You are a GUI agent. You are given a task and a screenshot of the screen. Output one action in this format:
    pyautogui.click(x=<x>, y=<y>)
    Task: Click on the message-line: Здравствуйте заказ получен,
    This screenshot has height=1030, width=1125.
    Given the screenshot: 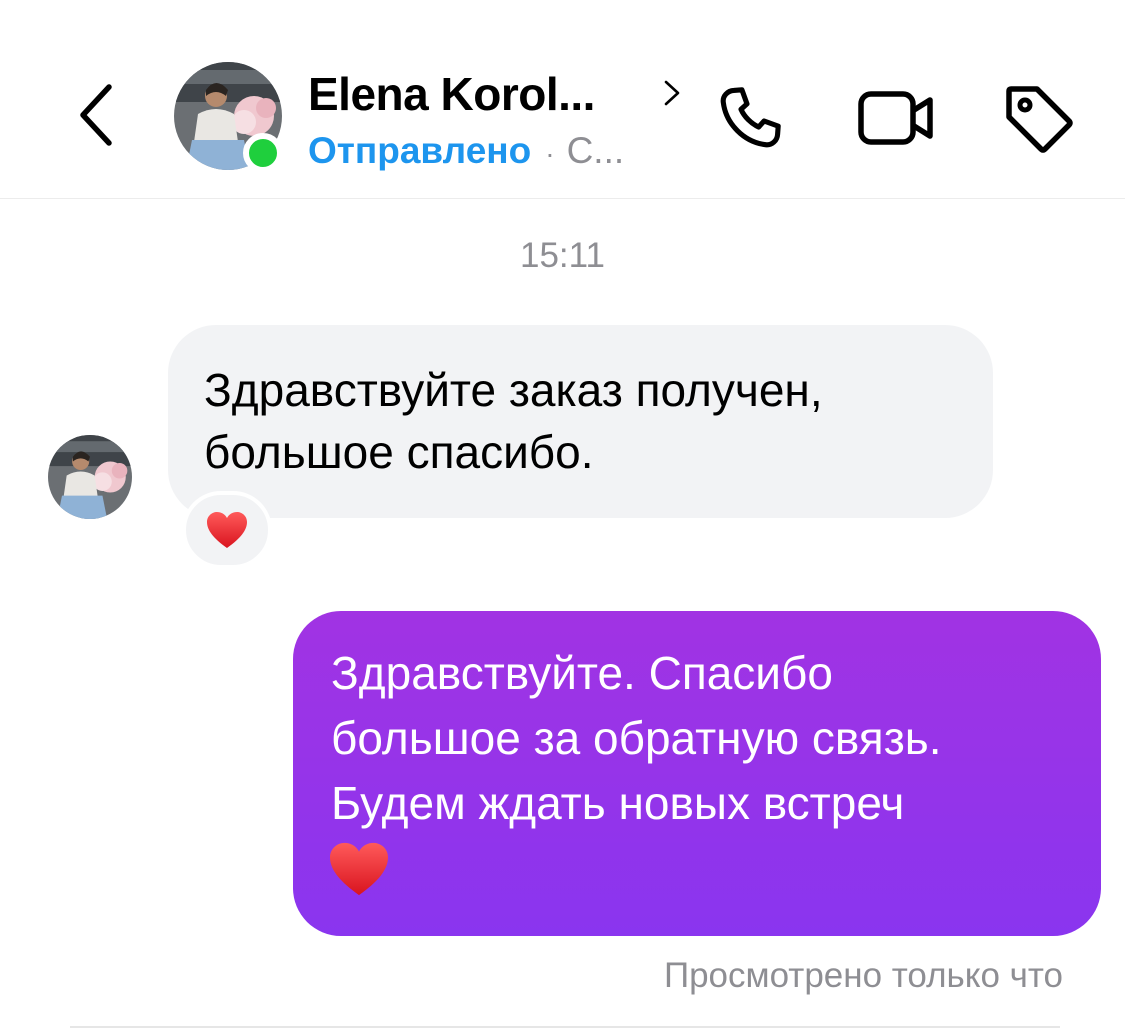 What is the action you would take?
    pyautogui.click(x=513, y=390)
    